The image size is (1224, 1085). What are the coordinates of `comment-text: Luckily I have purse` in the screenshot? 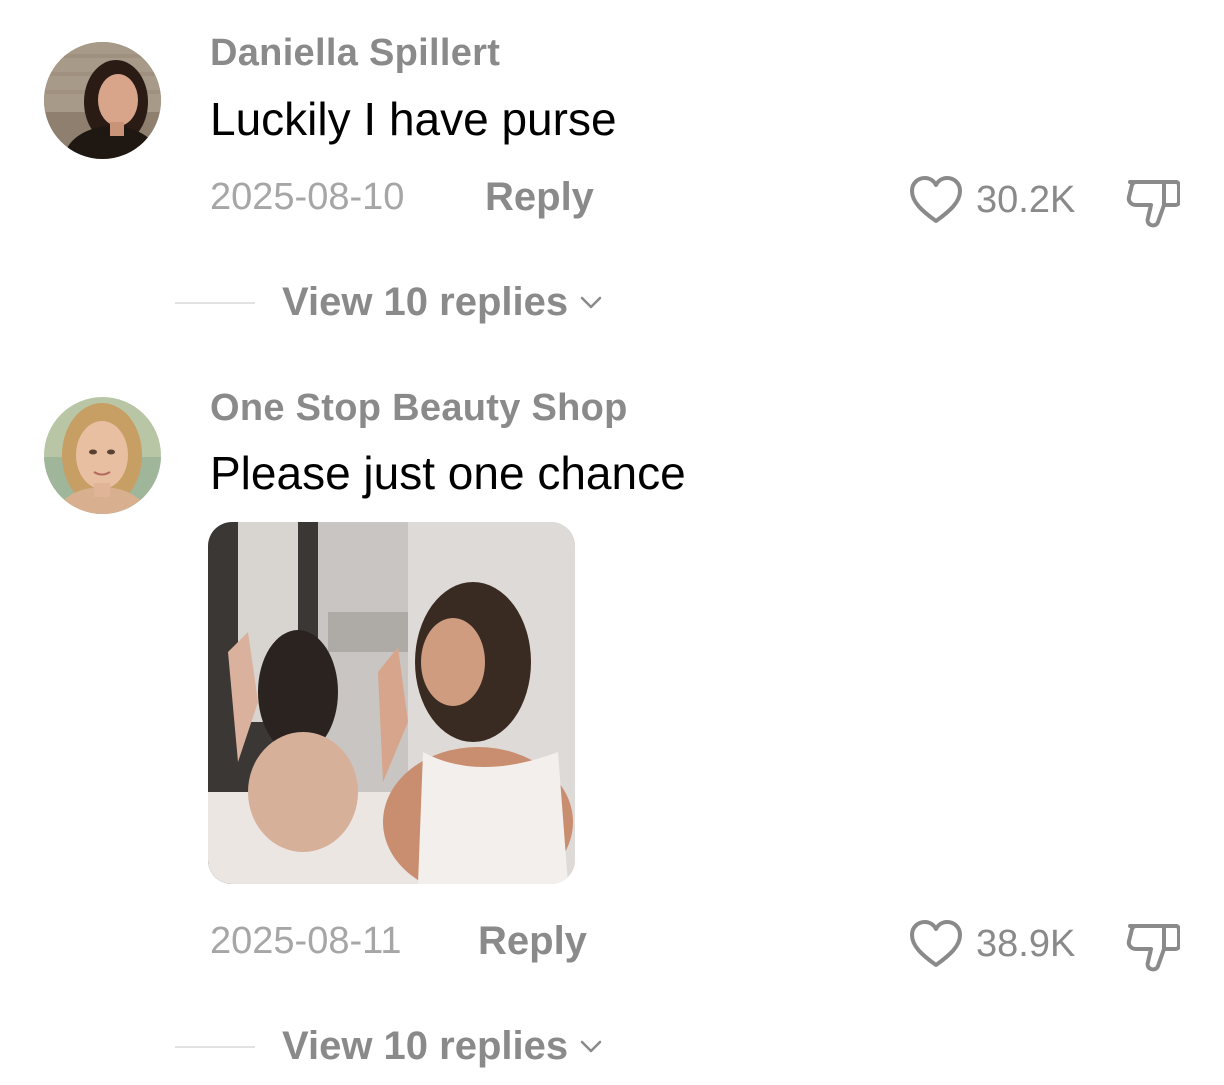 It's located at (413, 119).